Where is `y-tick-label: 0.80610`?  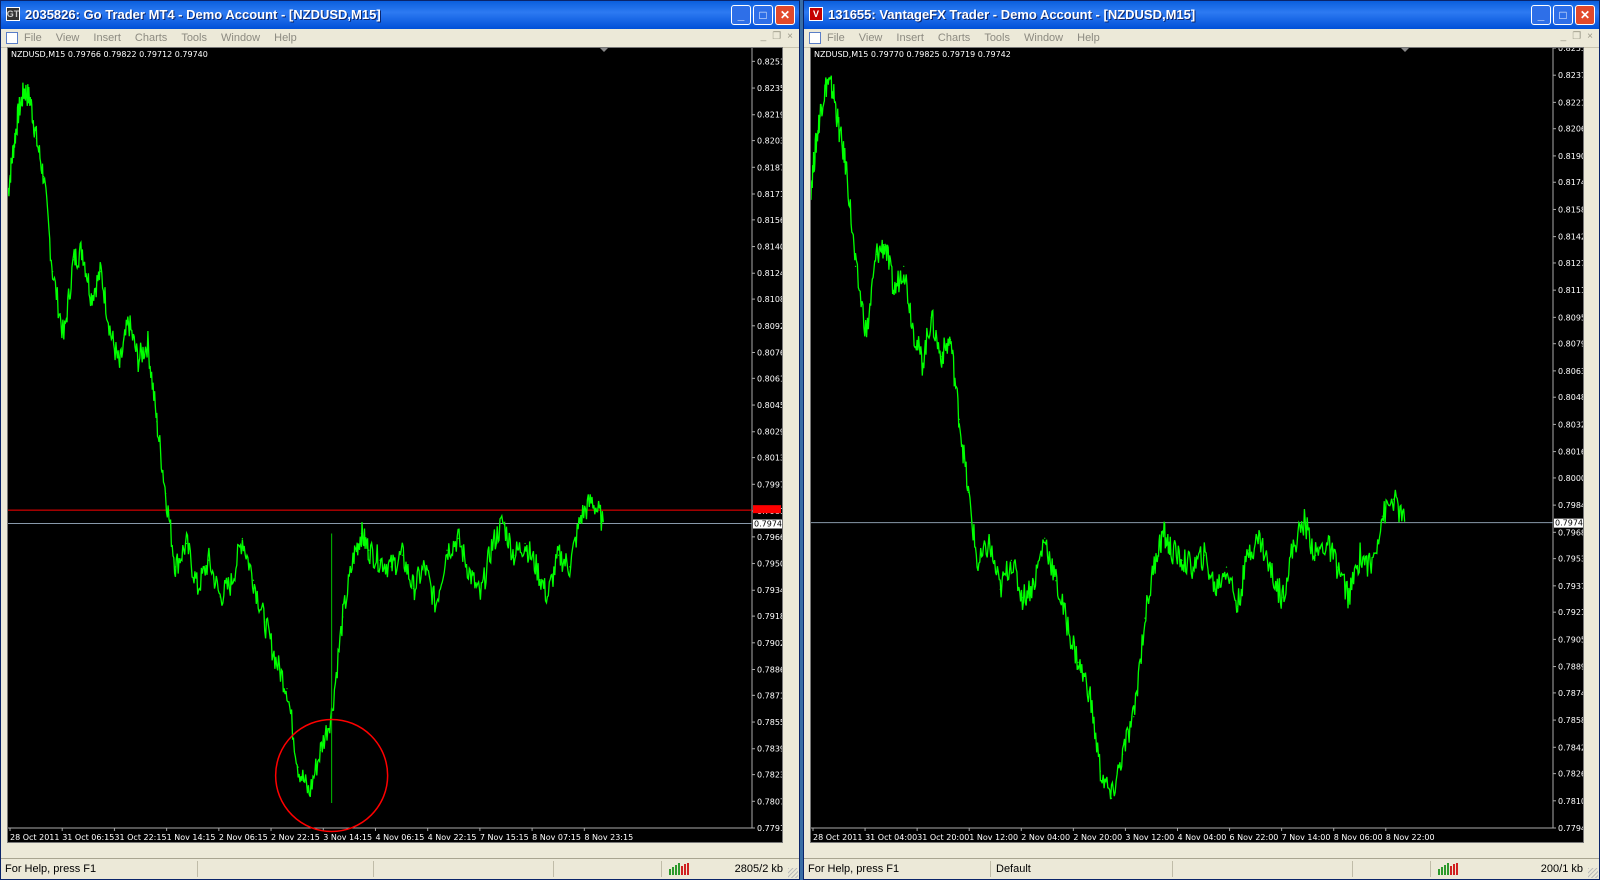
y-tick-label: 0.80610 is located at coordinates (769, 378).